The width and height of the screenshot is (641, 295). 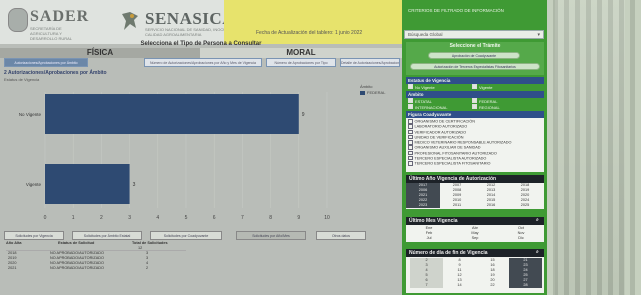 I want to click on day-cell: 28, so click(x=525, y=285).